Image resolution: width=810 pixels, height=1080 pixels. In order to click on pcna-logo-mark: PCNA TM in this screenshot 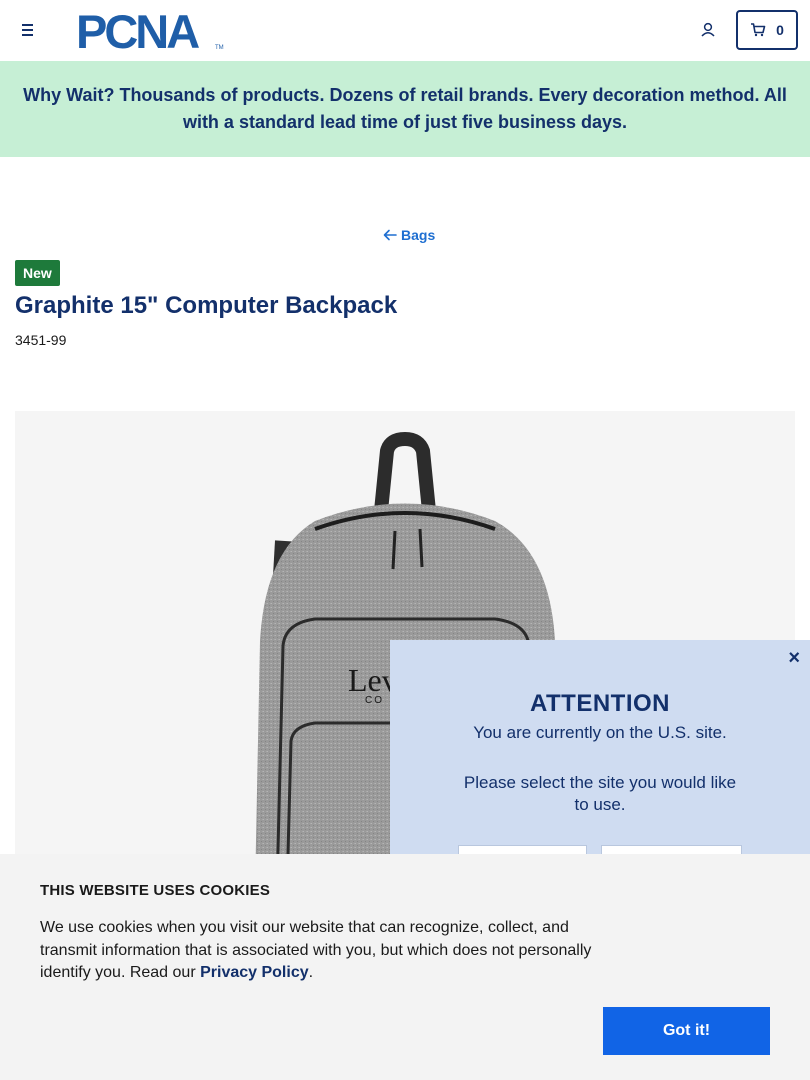, I will do `click(150, 31)`.